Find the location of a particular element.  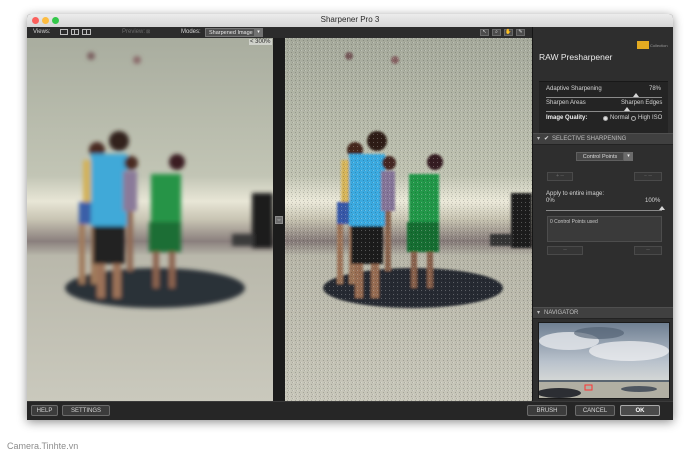

nik-logo is located at coordinates (643, 45).